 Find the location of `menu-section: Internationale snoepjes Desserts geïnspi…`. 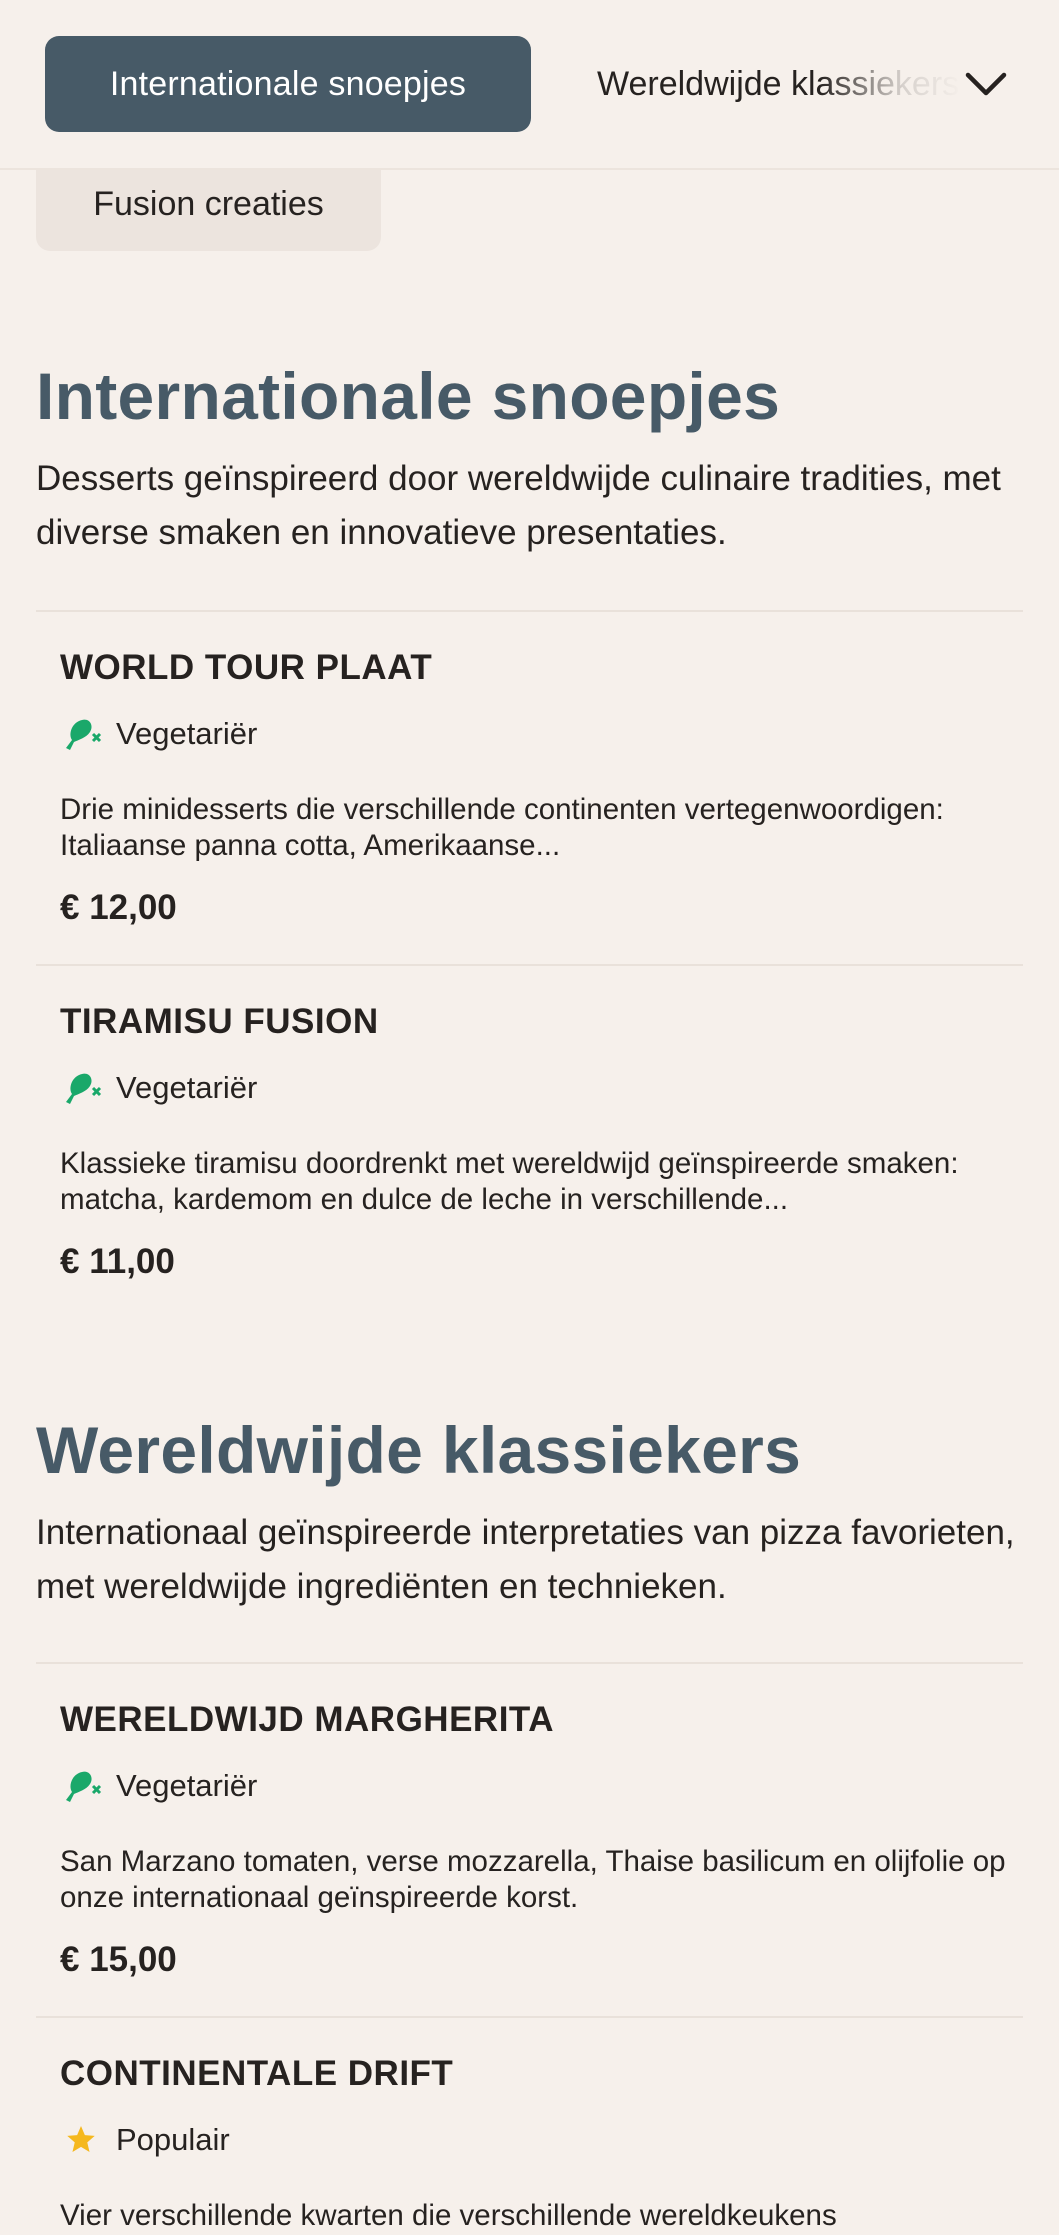

menu-section: Internationale snoepjes Desserts geïnspi… is located at coordinates (529, 458).